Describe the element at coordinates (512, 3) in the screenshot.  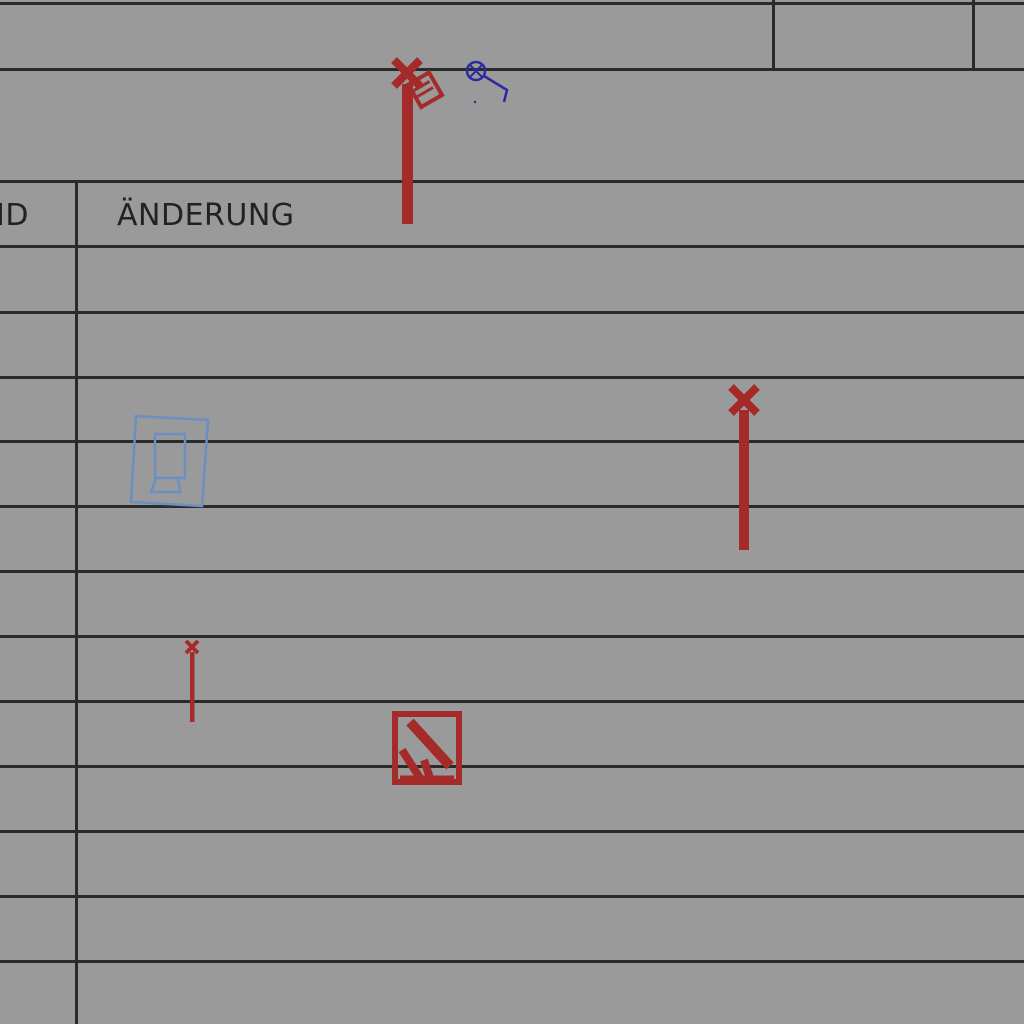
I see `title-block-top-border` at that location.